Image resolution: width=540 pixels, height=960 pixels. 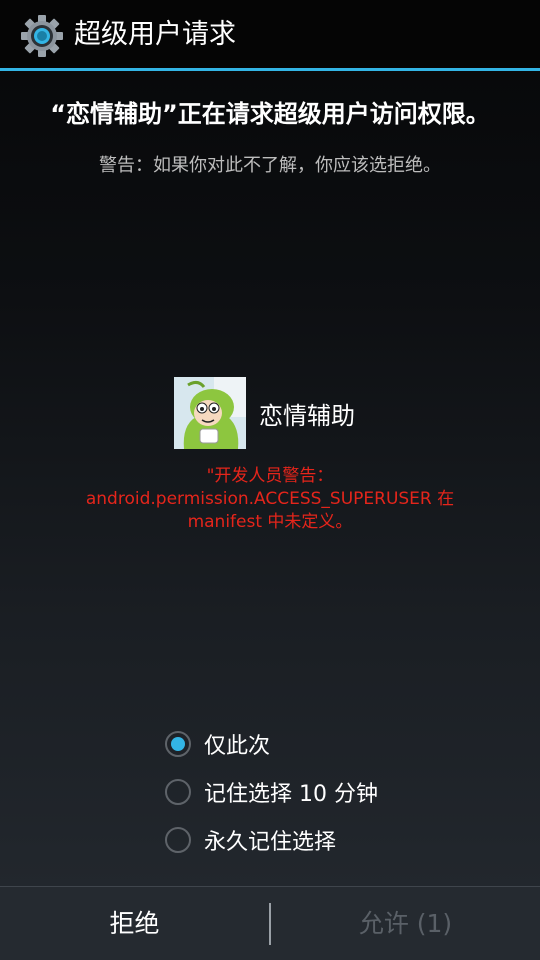 I want to click on gear-icon, so click(x=42, y=36).